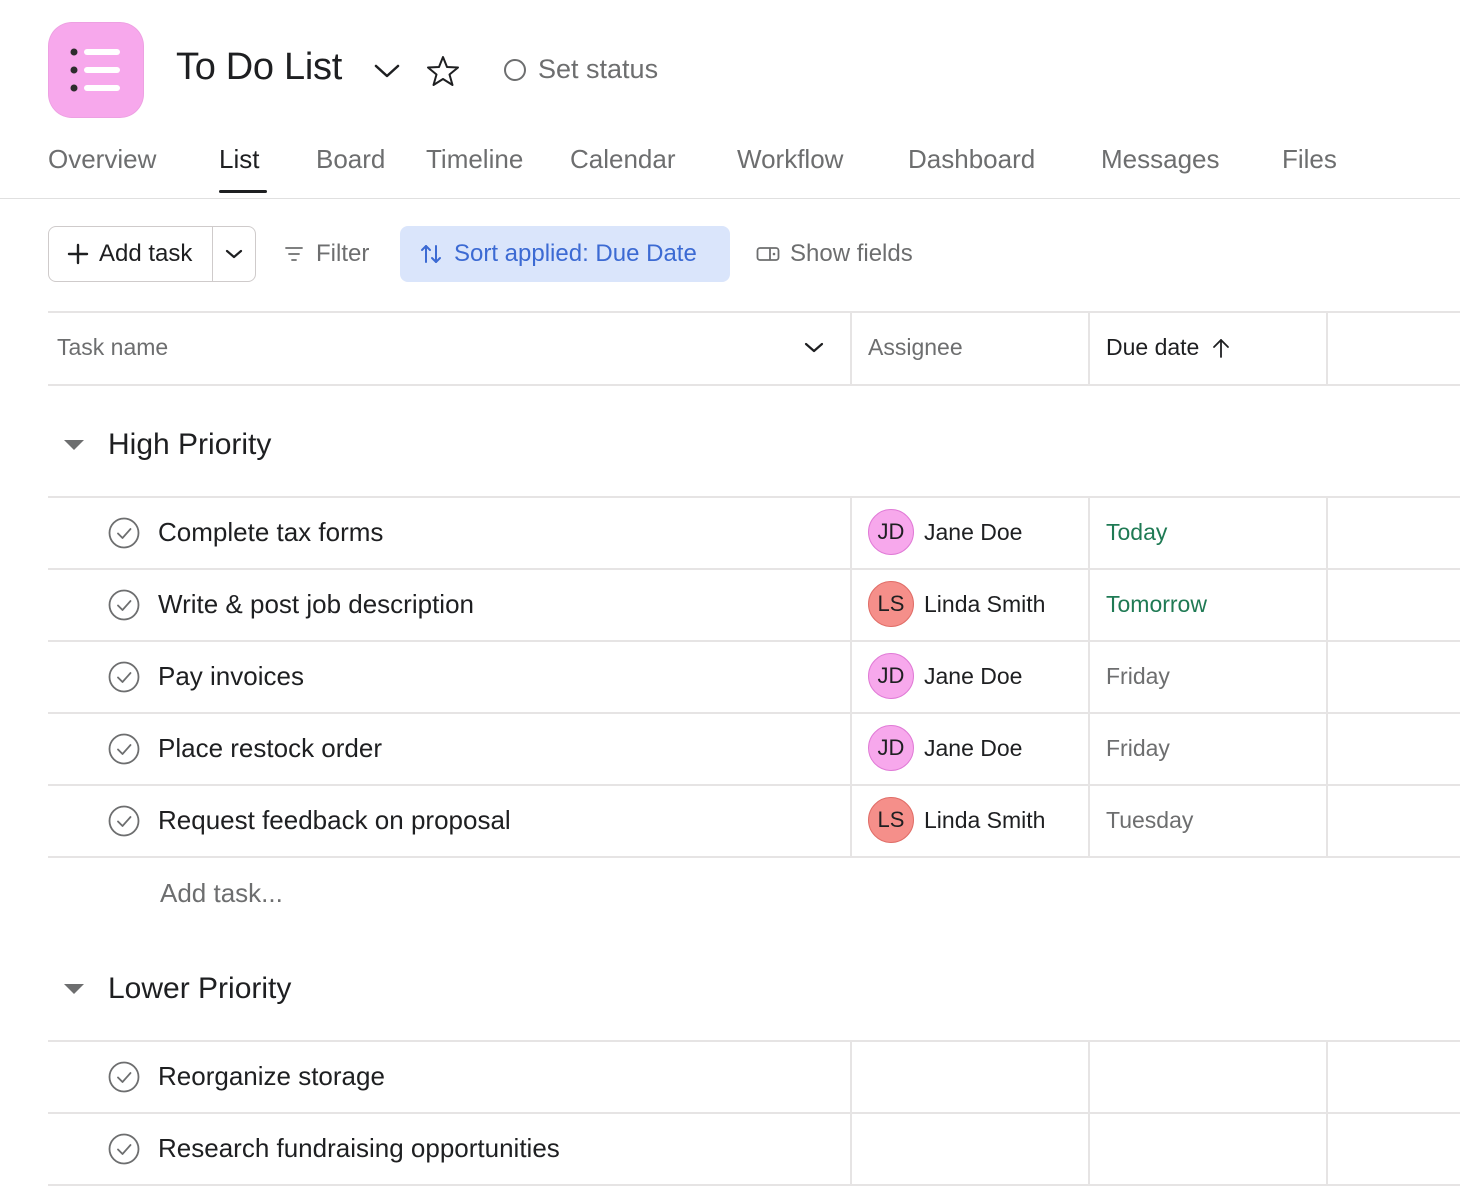  What do you see at coordinates (1136, 532) in the screenshot?
I see `due-date: Today` at bounding box center [1136, 532].